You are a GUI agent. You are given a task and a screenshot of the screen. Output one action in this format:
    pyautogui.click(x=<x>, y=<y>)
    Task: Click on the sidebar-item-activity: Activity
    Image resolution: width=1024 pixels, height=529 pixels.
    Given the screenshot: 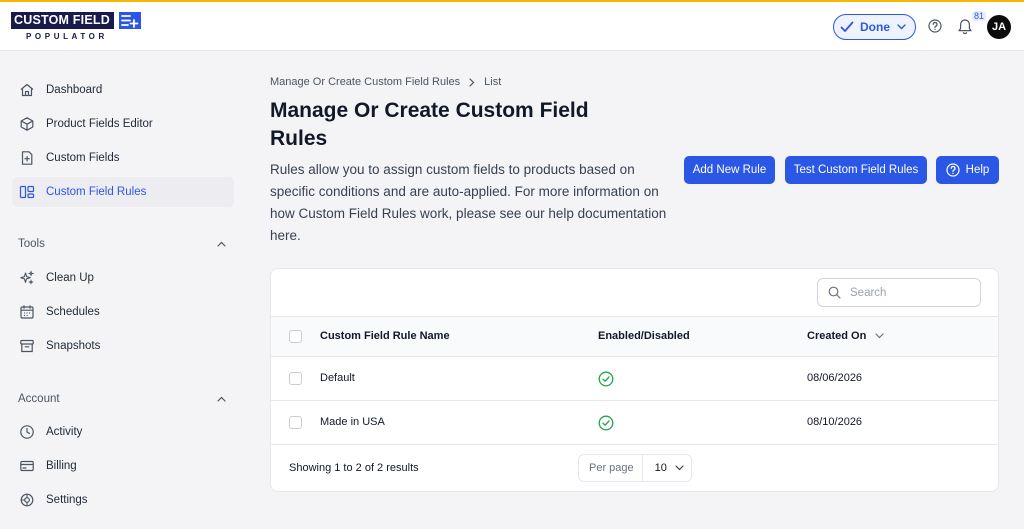 What is the action you would take?
    pyautogui.click(x=123, y=432)
    